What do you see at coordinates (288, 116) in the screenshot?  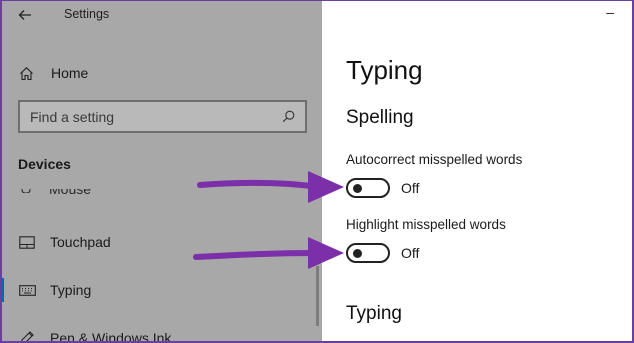 I see `search-icon` at bounding box center [288, 116].